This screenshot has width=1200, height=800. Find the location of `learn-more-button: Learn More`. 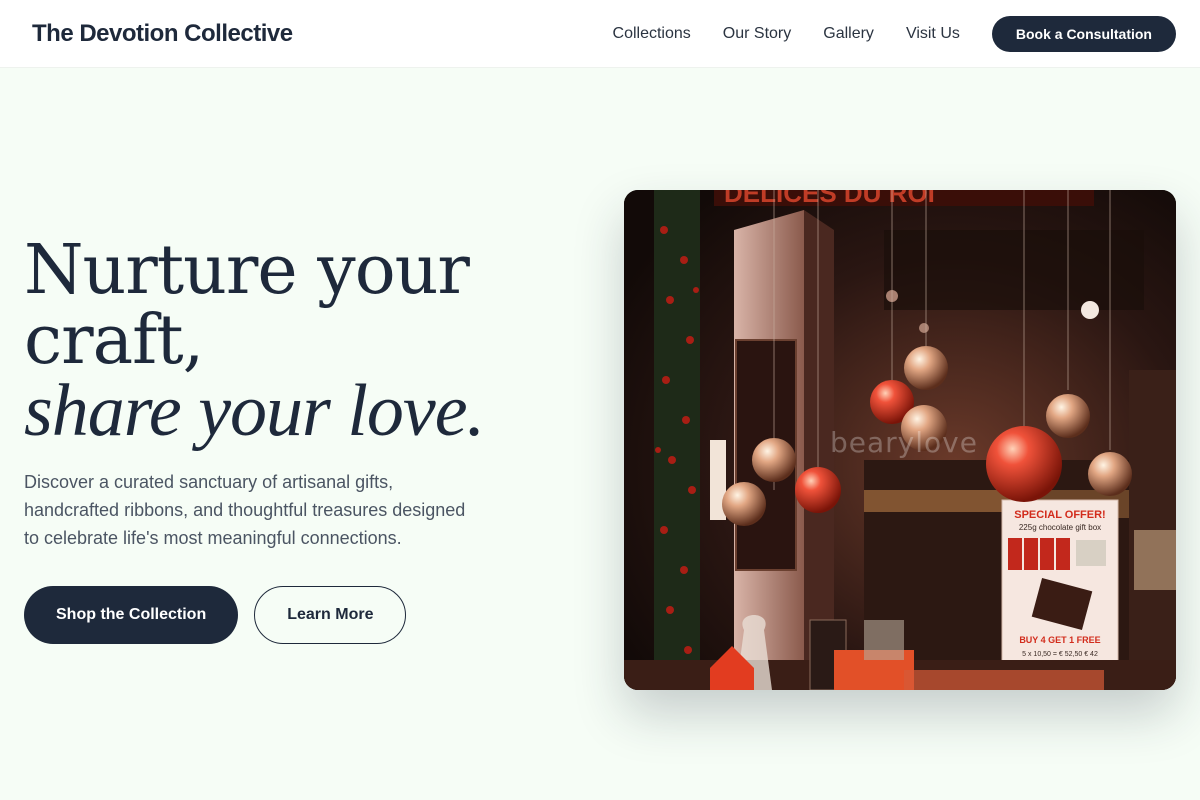

learn-more-button: Learn More is located at coordinates (330, 615).